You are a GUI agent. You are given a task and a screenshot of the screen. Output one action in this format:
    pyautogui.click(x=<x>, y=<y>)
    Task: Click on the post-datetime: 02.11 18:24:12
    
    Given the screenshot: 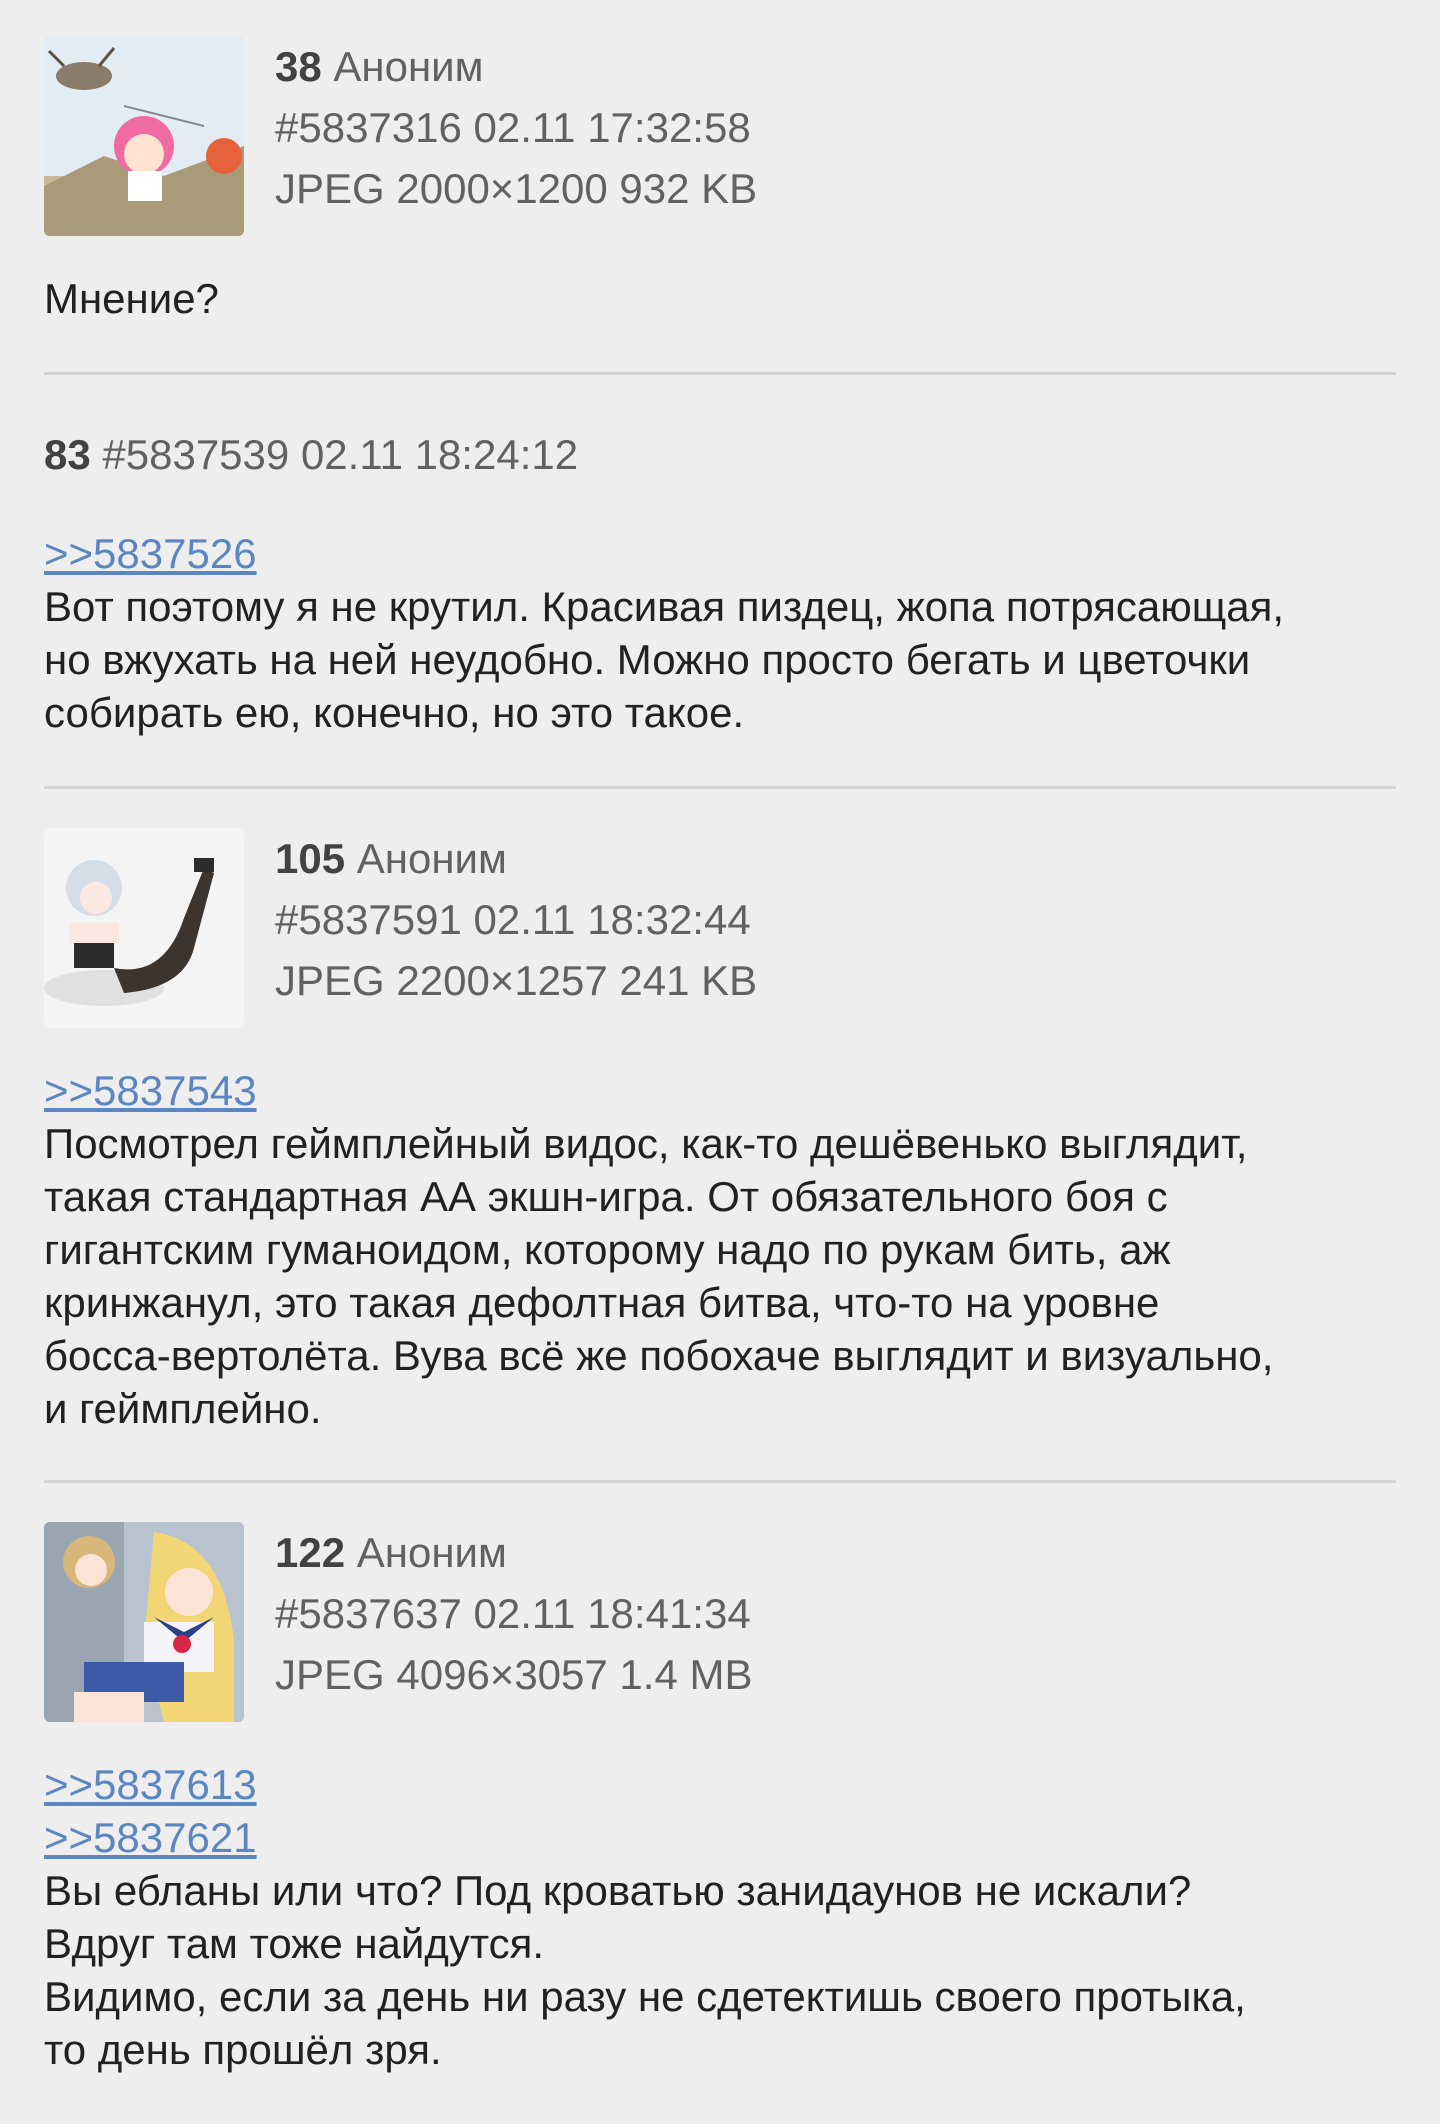 What is the action you would take?
    pyautogui.click(x=439, y=454)
    